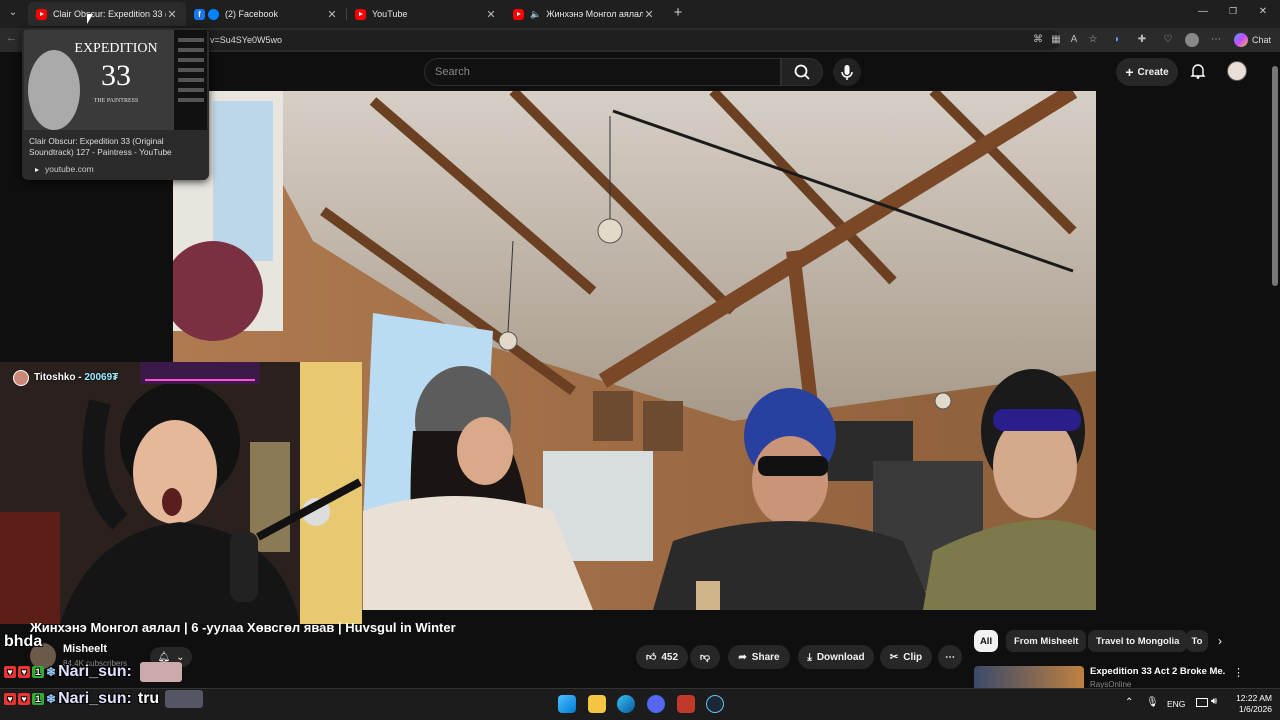 This screenshot has height=720, width=1280. Describe the element at coordinates (1038, 40) in the screenshot. I see `translate-icon: ⌘` at that location.